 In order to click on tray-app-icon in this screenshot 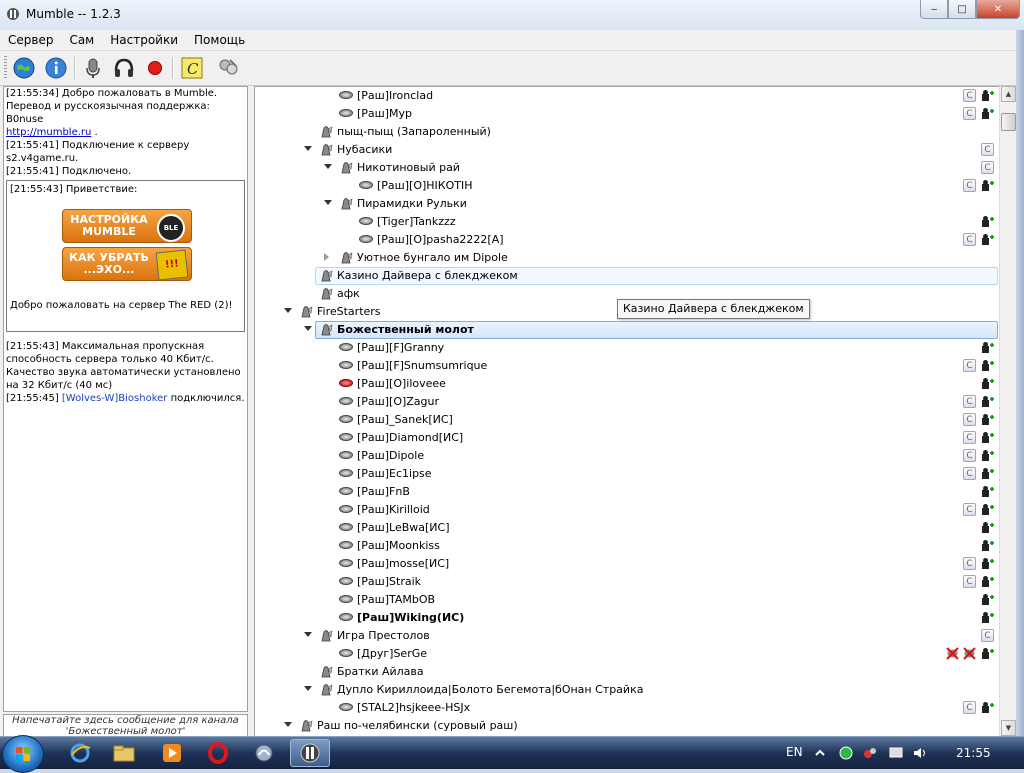, I will do `click(846, 753)`.